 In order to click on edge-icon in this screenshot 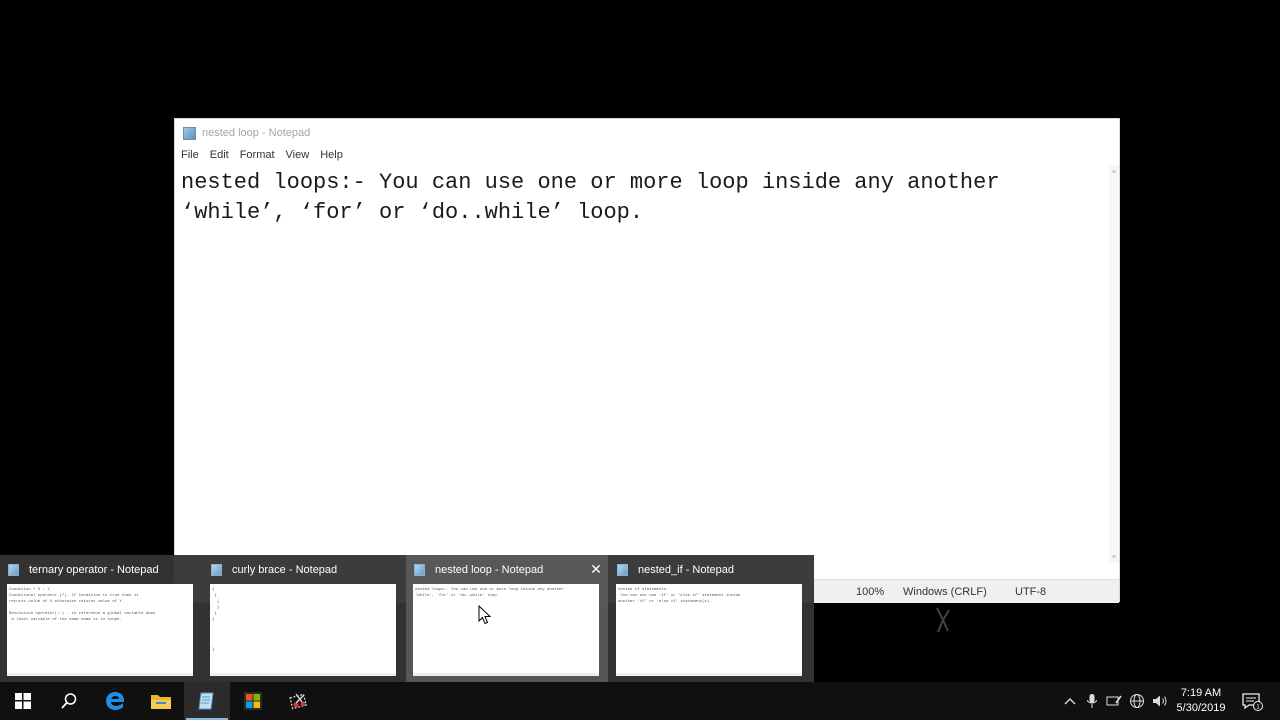, I will do `click(115, 701)`.